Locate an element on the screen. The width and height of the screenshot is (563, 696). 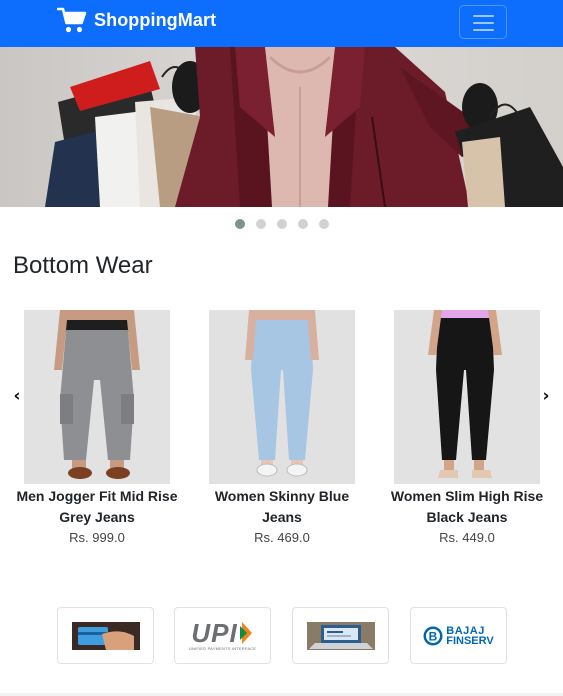
card-payment-icon is located at coordinates (105, 635).